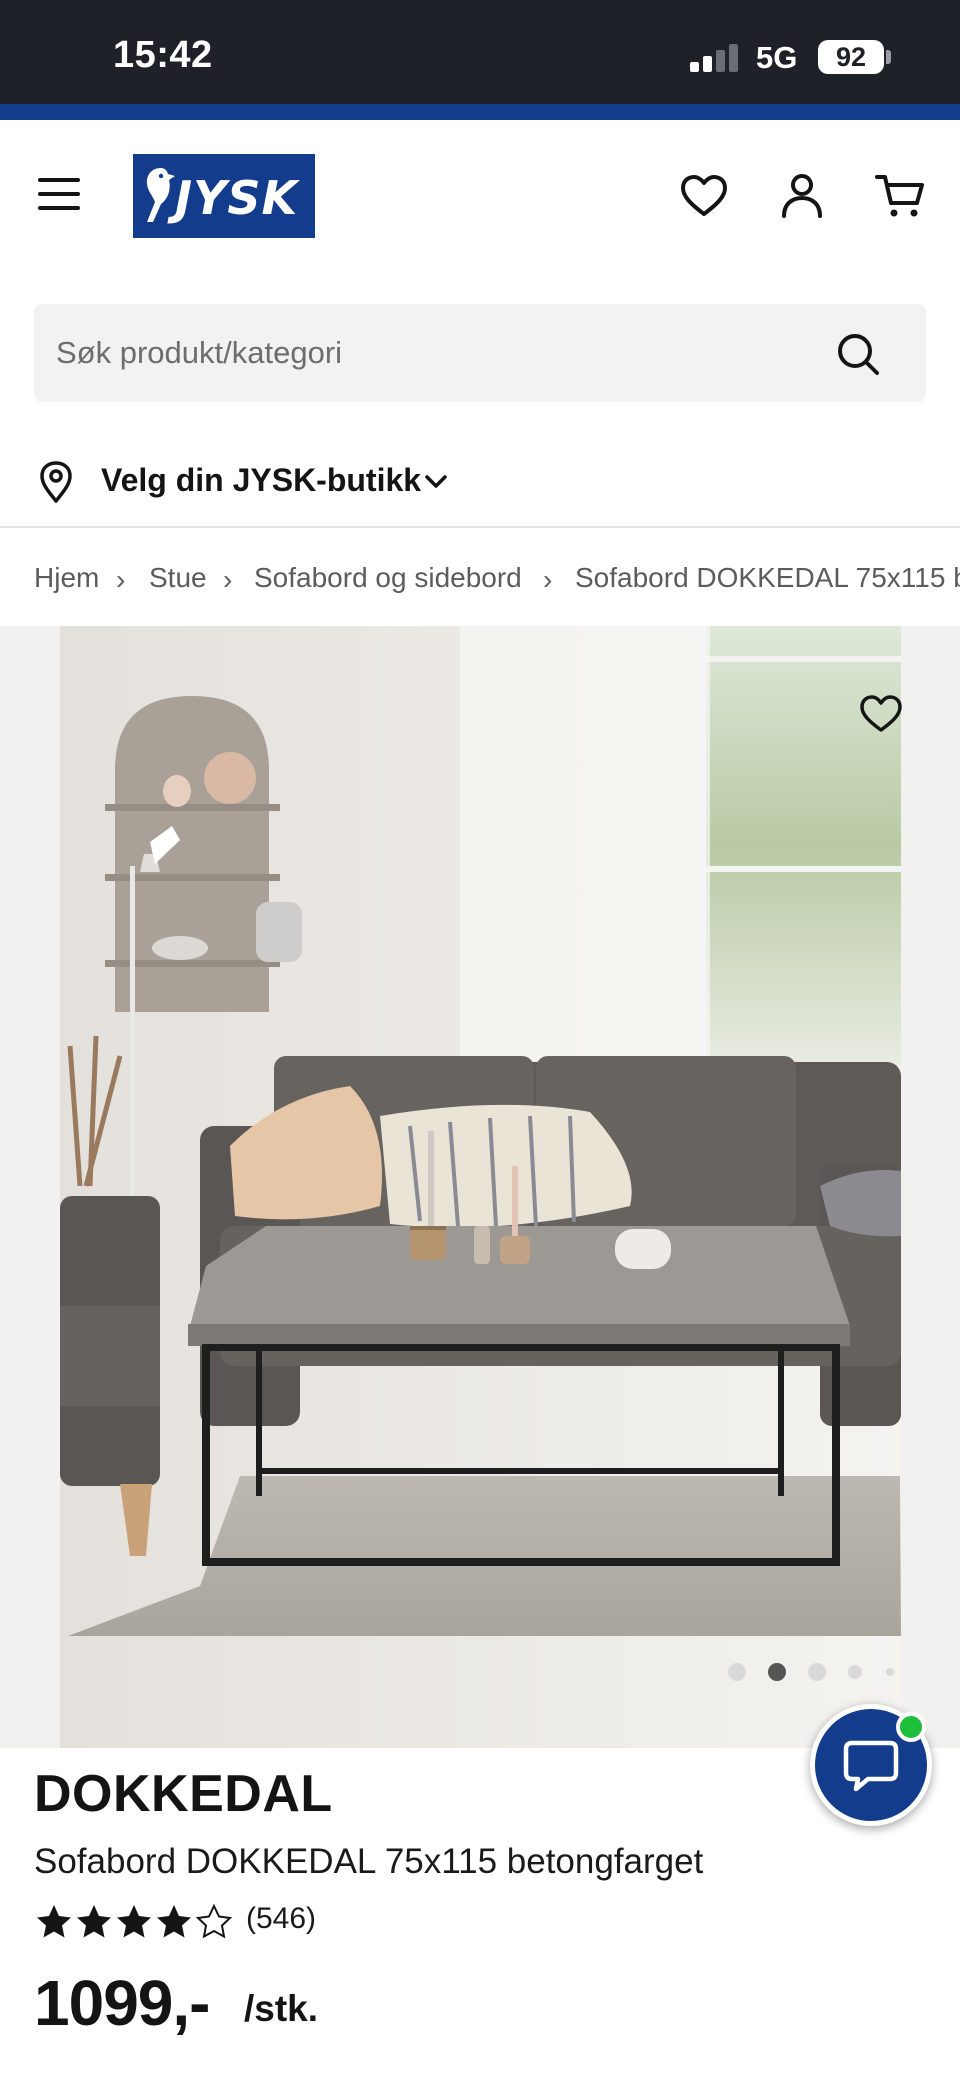 This screenshot has width=960, height=2077. I want to click on breadcrumb-stue: Stue, so click(178, 578).